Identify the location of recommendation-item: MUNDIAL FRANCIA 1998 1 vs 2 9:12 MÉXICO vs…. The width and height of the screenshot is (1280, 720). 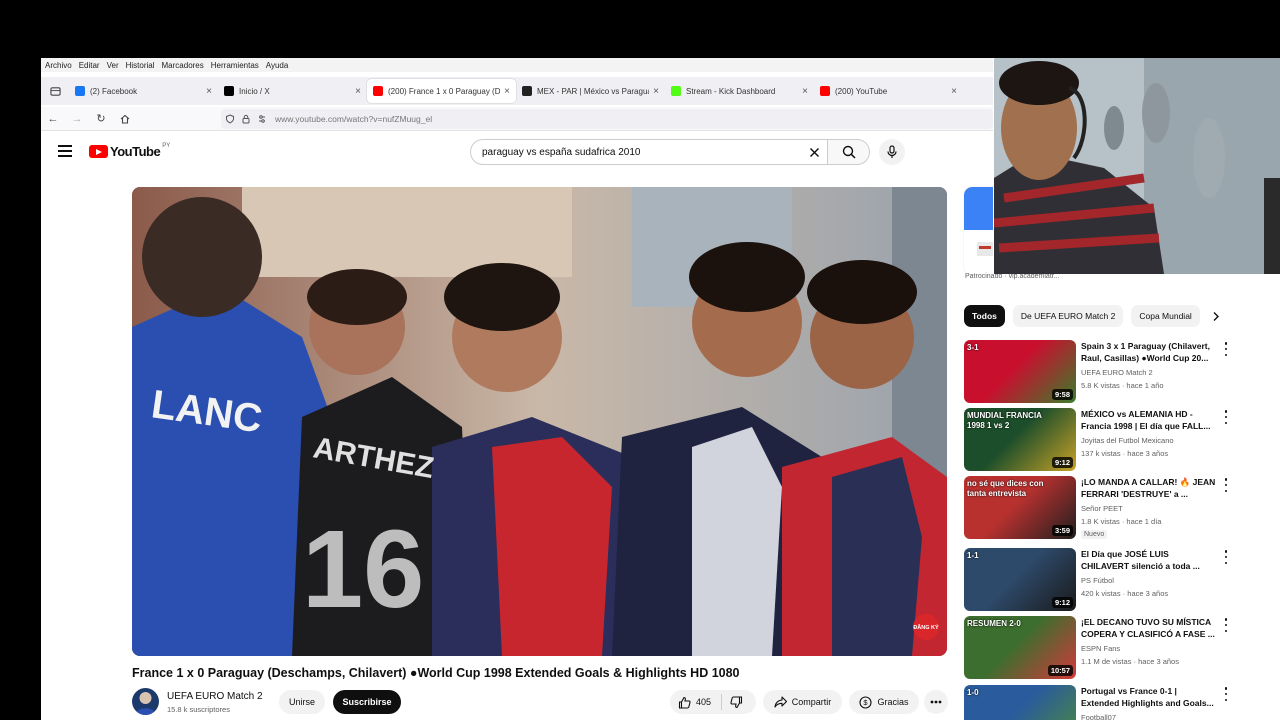
(1099, 440).